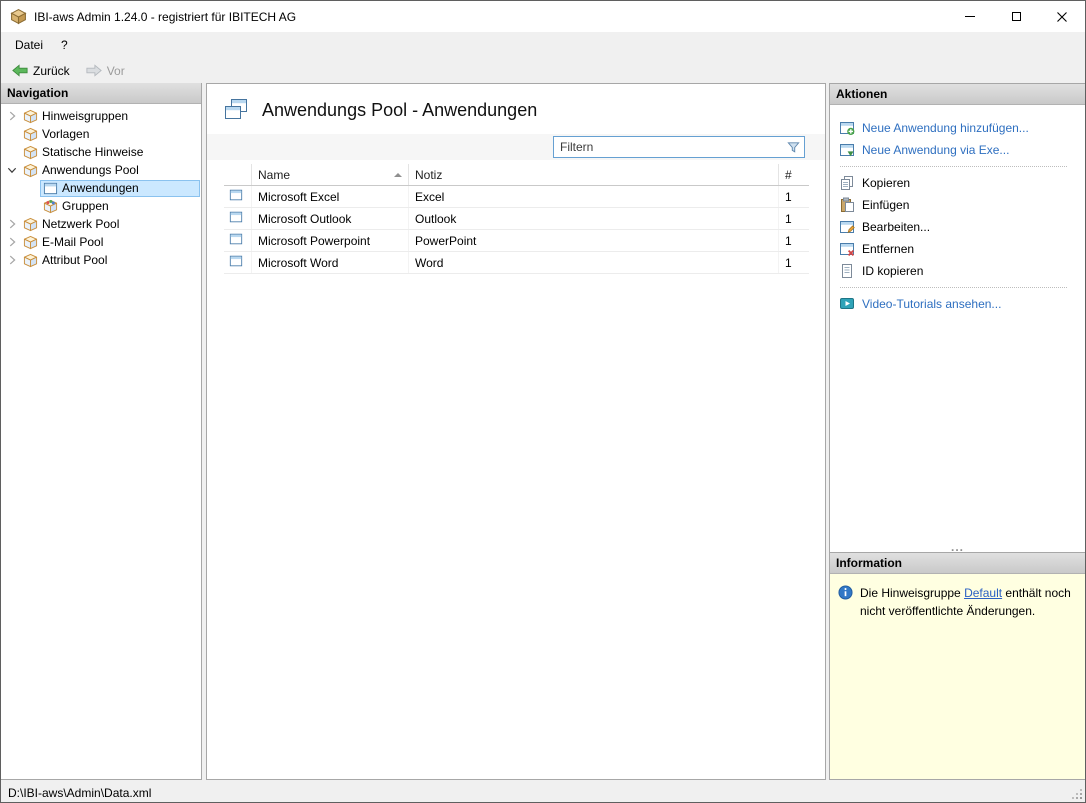  What do you see at coordinates (85, 206) in the screenshot?
I see `sidebar-item-label: Gruppen` at bounding box center [85, 206].